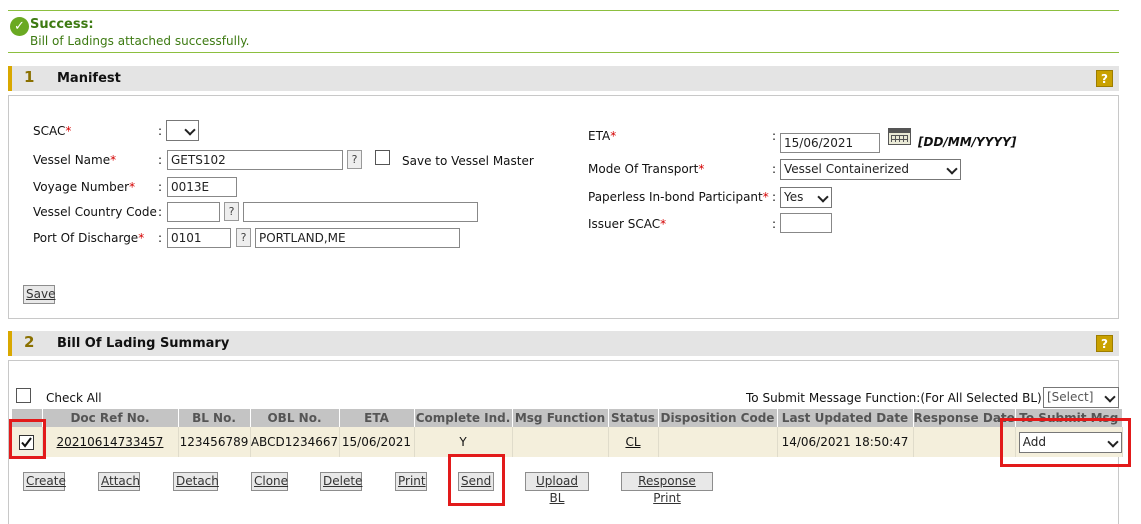 This screenshot has height=524, width=1141. What do you see at coordinates (667, 488) in the screenshot?
I see `response-print-button: Response Print` at bounding box center [667, 488].